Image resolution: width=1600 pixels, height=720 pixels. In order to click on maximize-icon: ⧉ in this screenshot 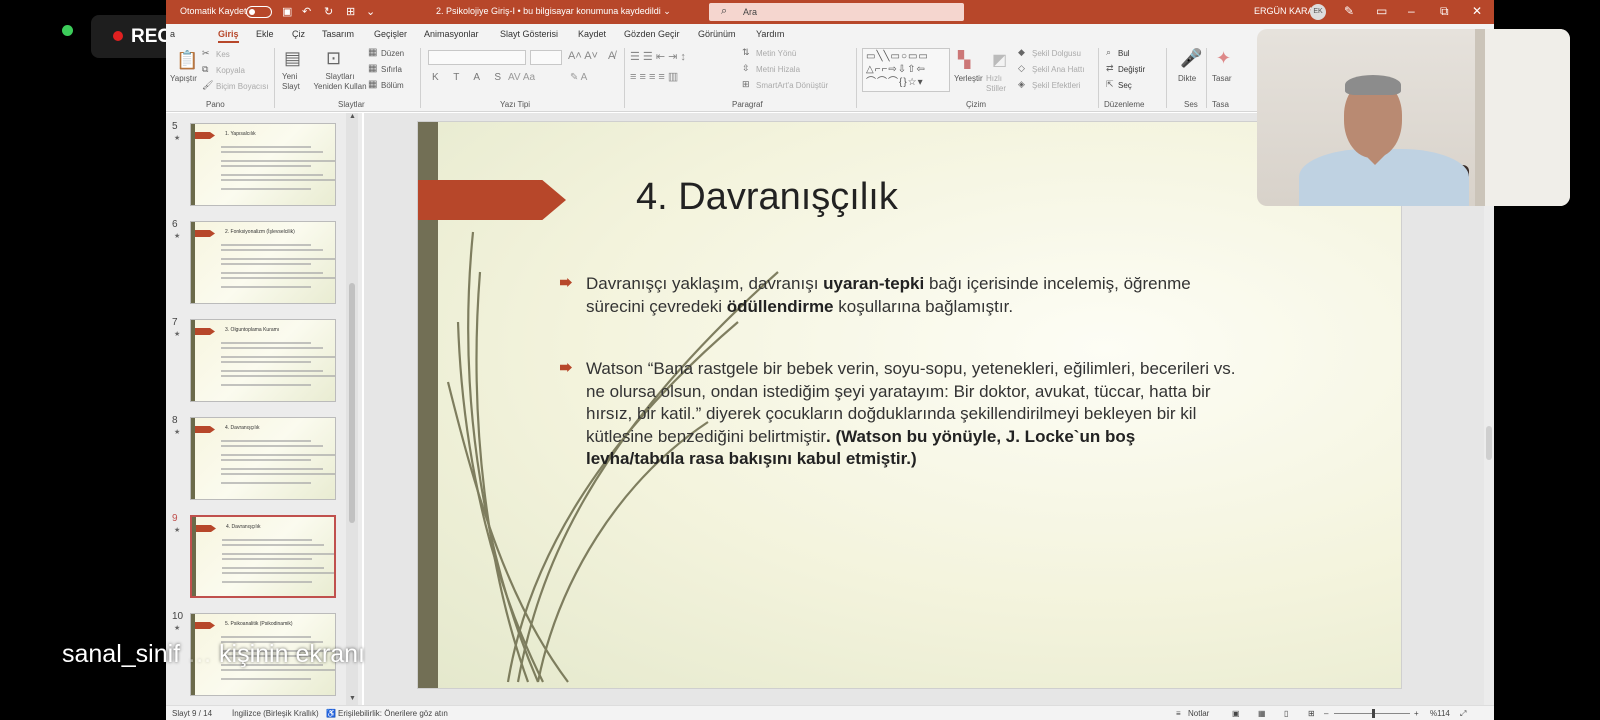, I will do `click(1444, 11)`.